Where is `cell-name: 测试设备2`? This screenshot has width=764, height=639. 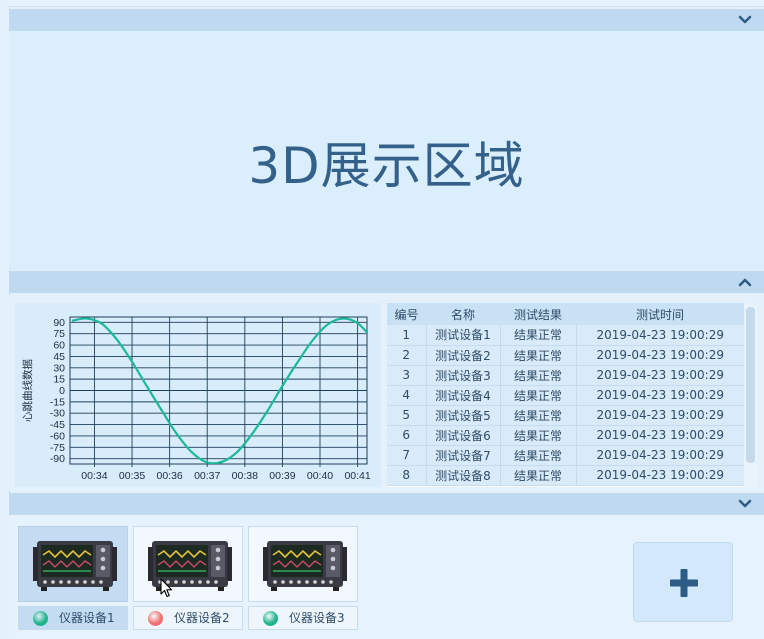 cell-name: 测试设备2 is located at coordinates (462, 355).